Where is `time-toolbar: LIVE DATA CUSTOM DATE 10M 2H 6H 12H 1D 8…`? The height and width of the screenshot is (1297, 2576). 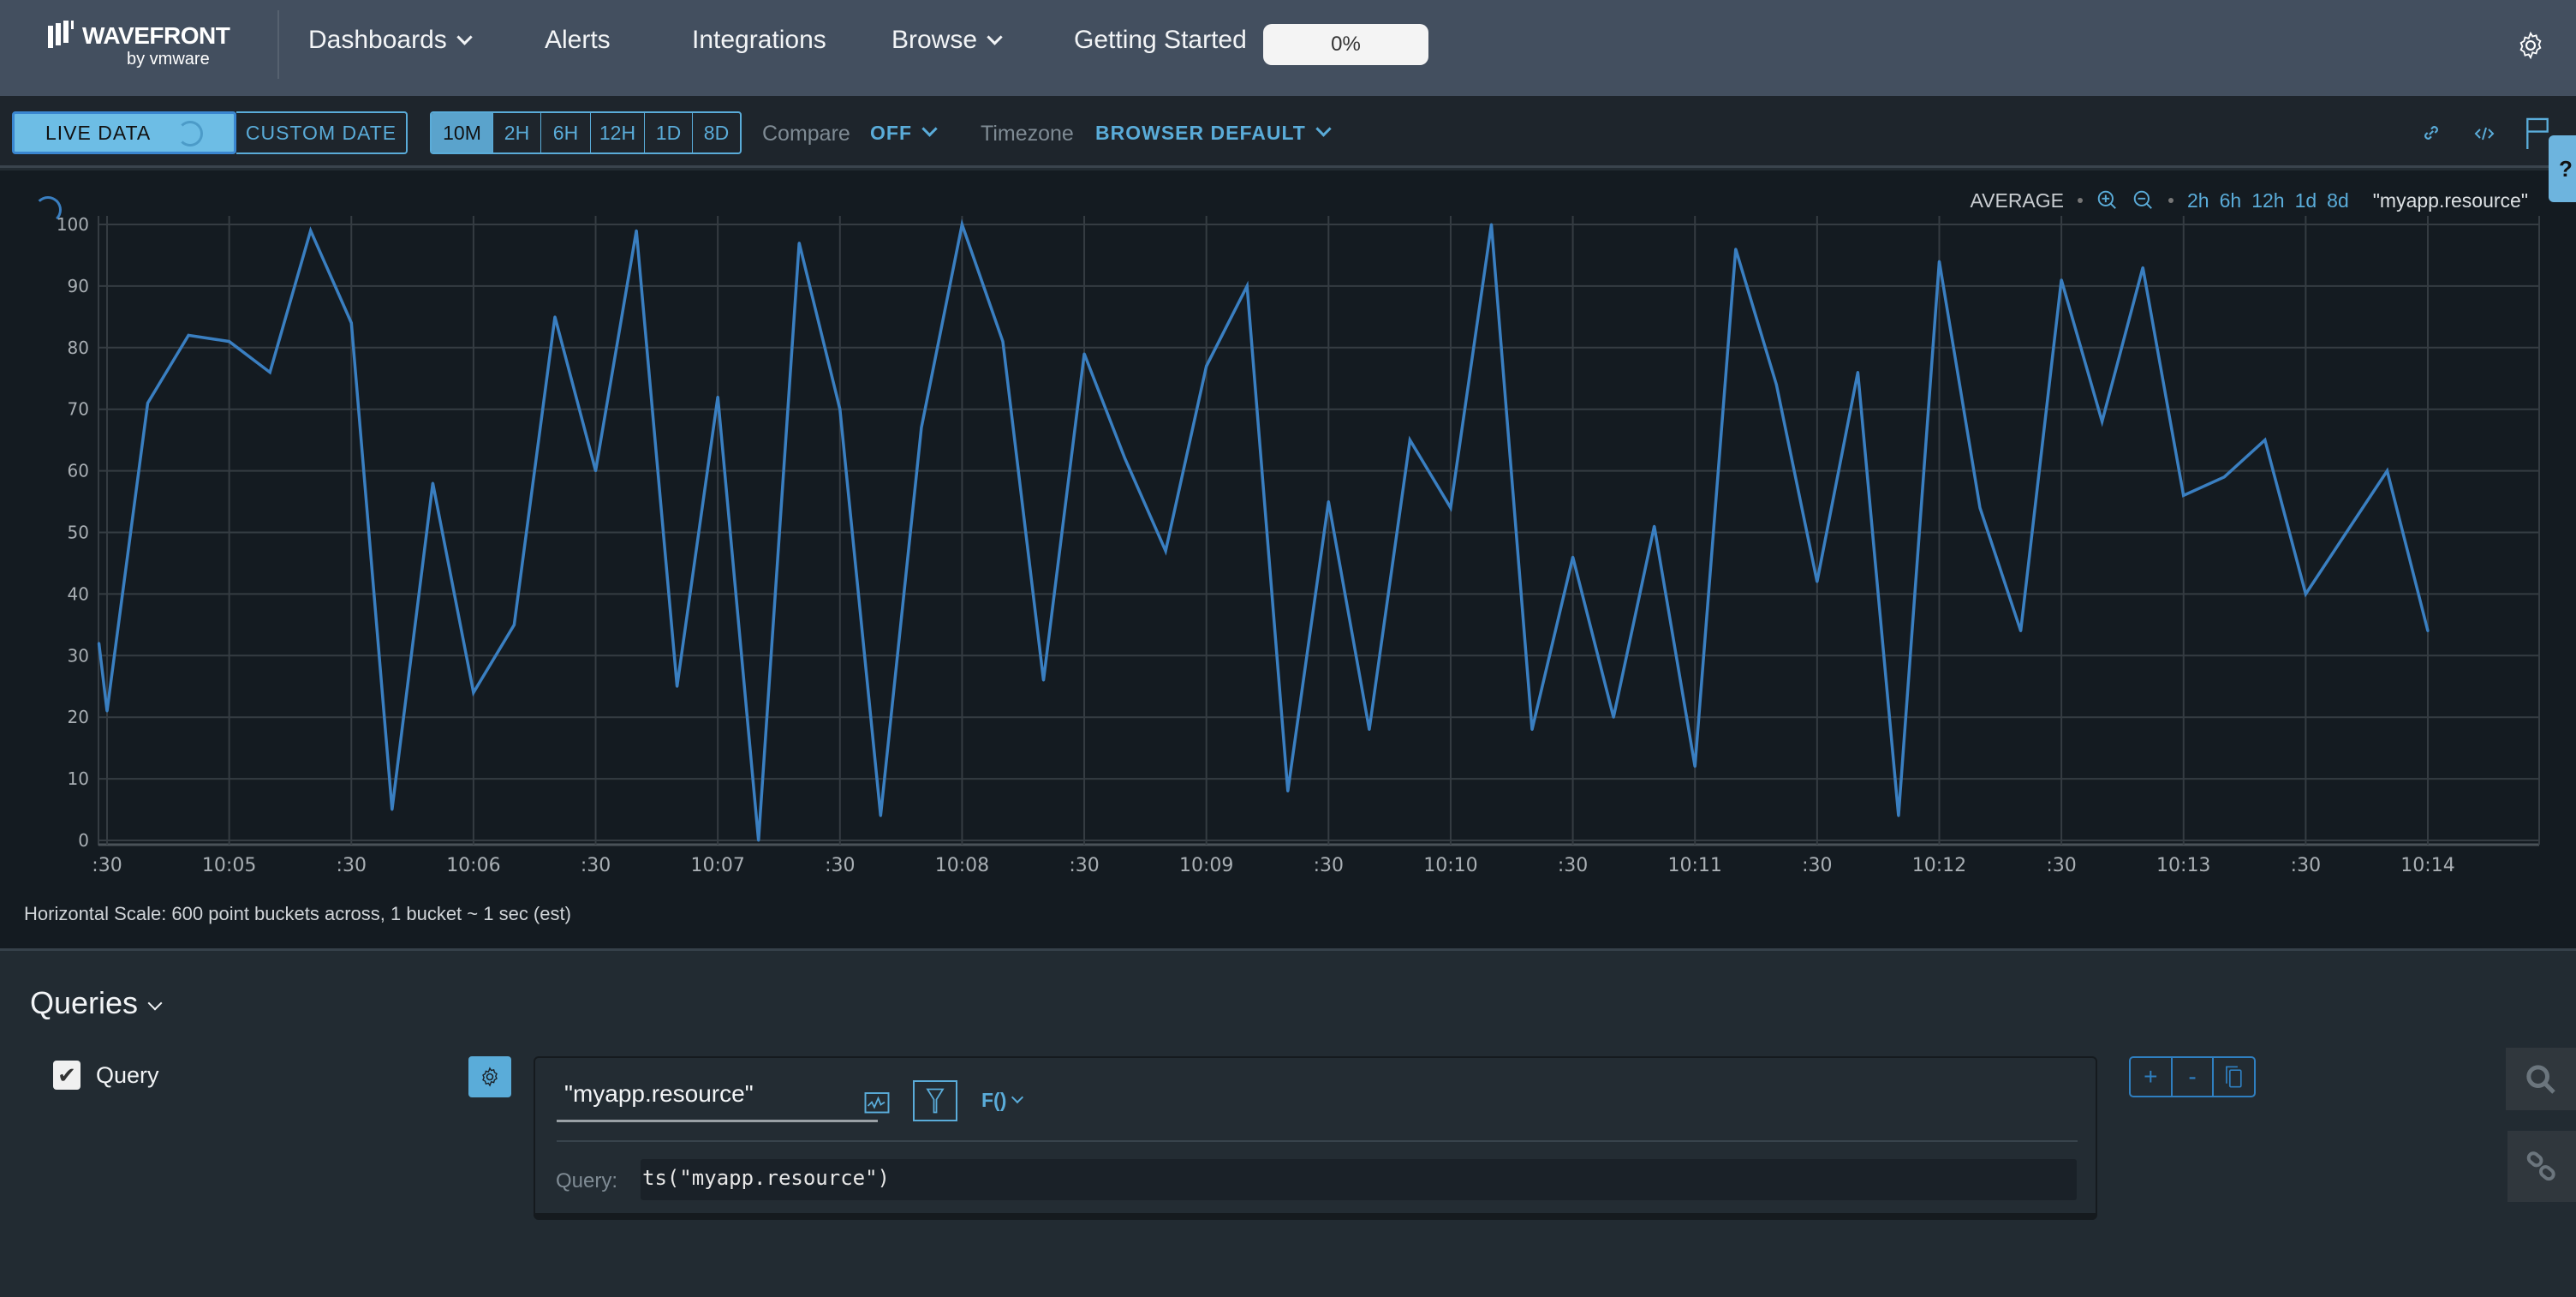
time-toolbar: LIVE DATA CUSTOM DATE 10M 2H 6H 12H 1D 8… is located at coordinates (1288, 132).